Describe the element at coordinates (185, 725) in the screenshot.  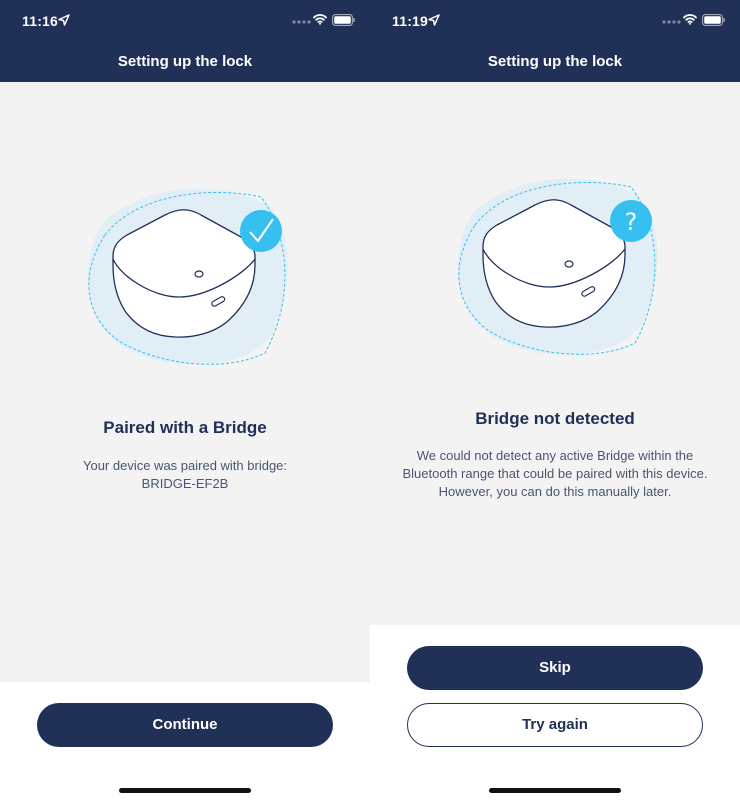
I see `continue-button: Continue` at that location.